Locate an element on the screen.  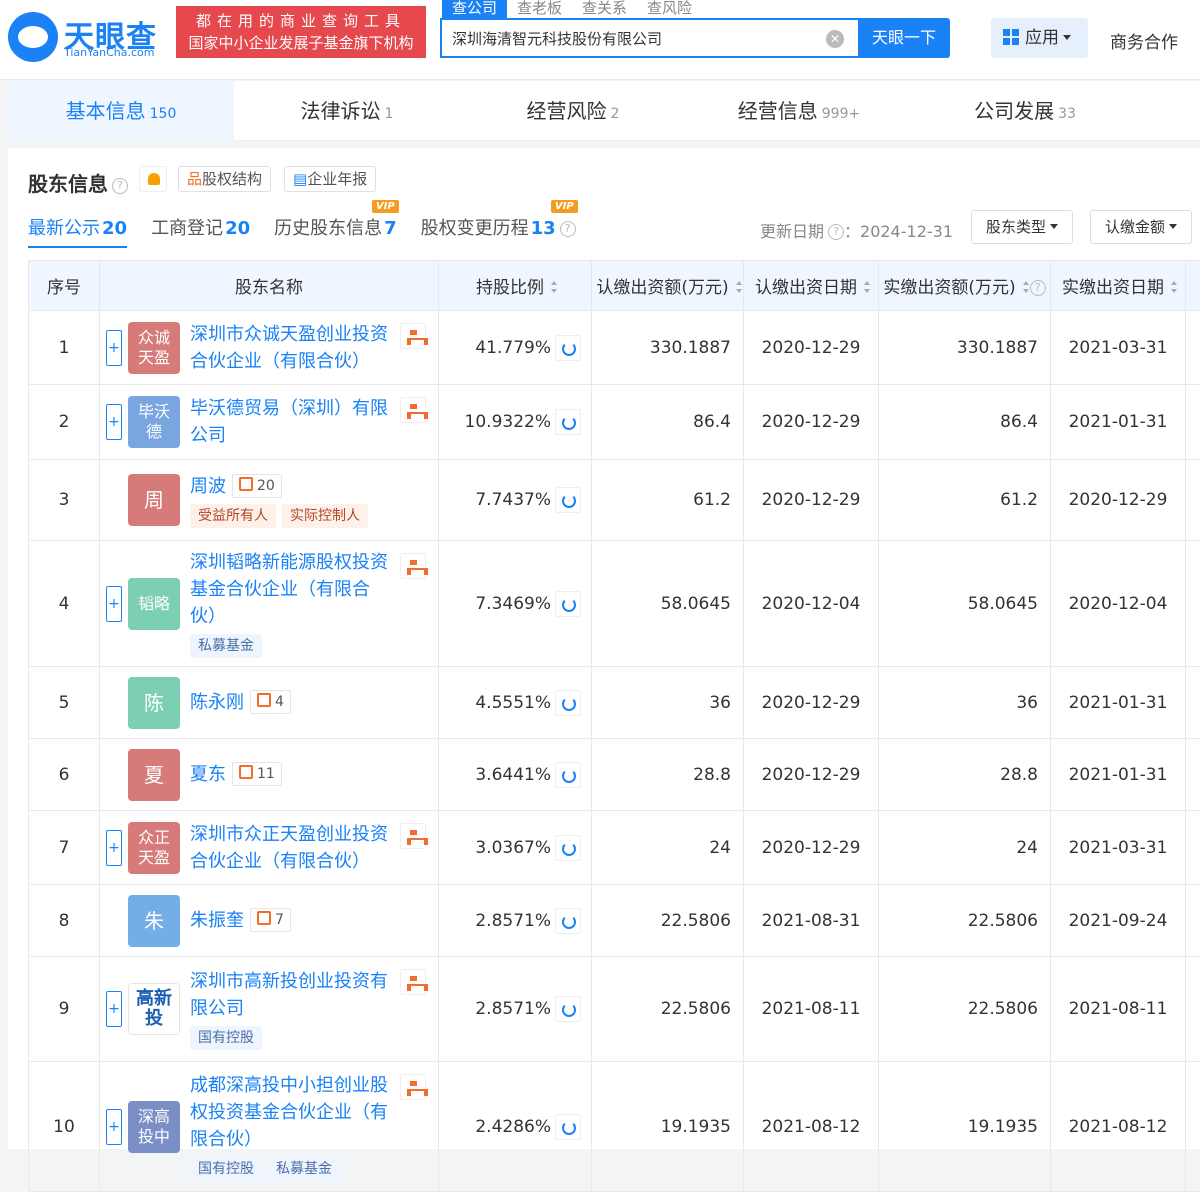
col-paid-date: 实缴出资日期 is located at coordinates (1118, 286).